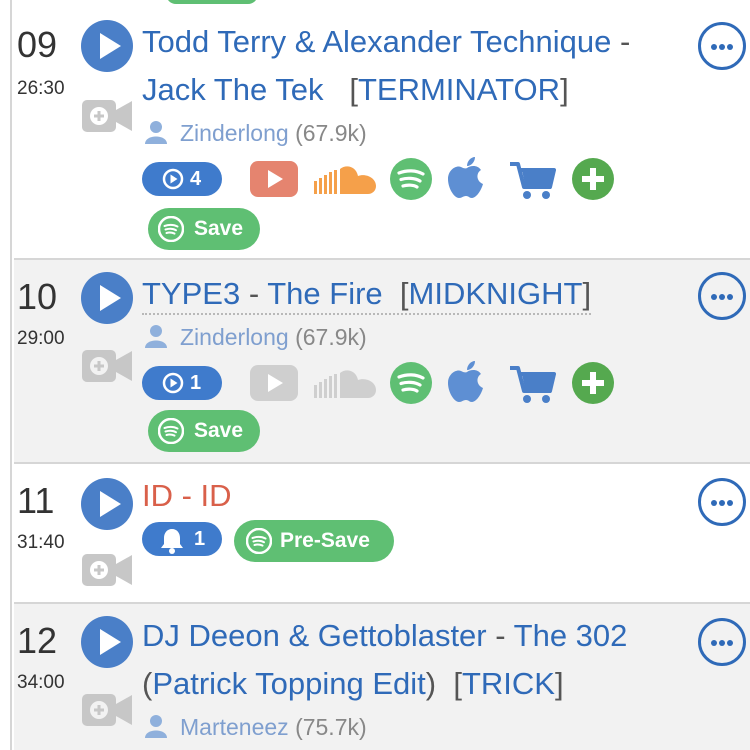 The image size is (750, 750). I want to click on track-number: 12, so click(37, 640).